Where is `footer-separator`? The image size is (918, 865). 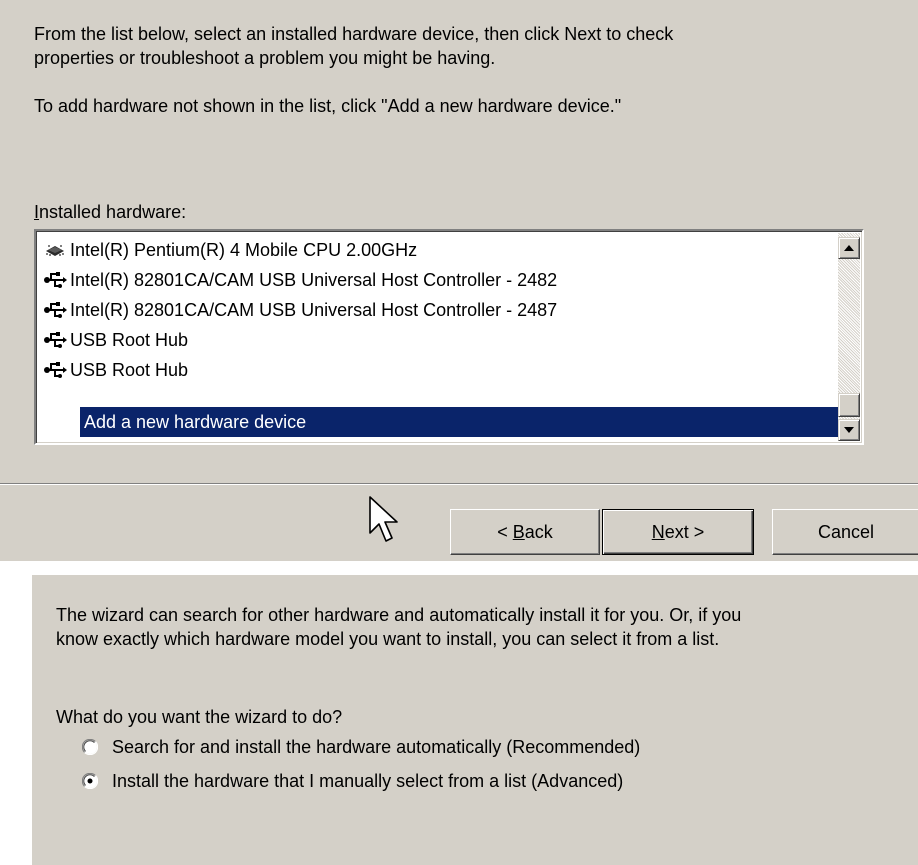
footer-separator is located at coordinates (459, 484).